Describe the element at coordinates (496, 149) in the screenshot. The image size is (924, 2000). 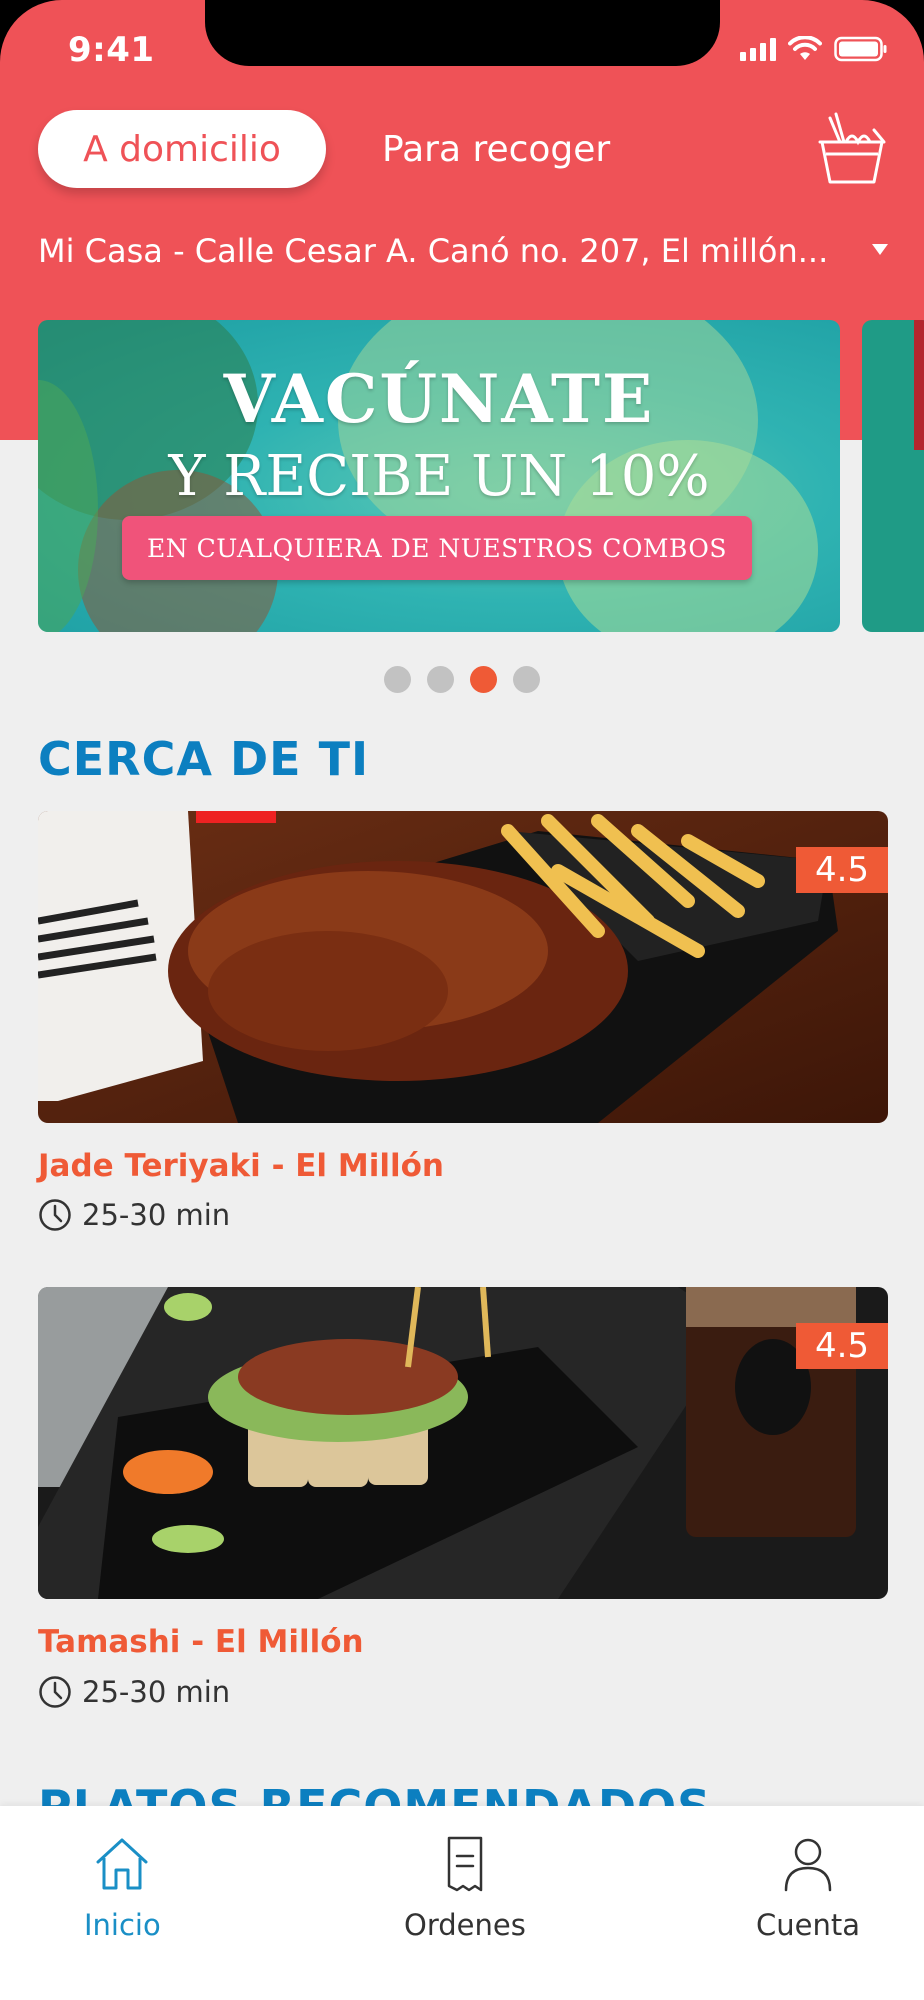
I see `delivery-mode-pickup-button: Para recoger` at that location.